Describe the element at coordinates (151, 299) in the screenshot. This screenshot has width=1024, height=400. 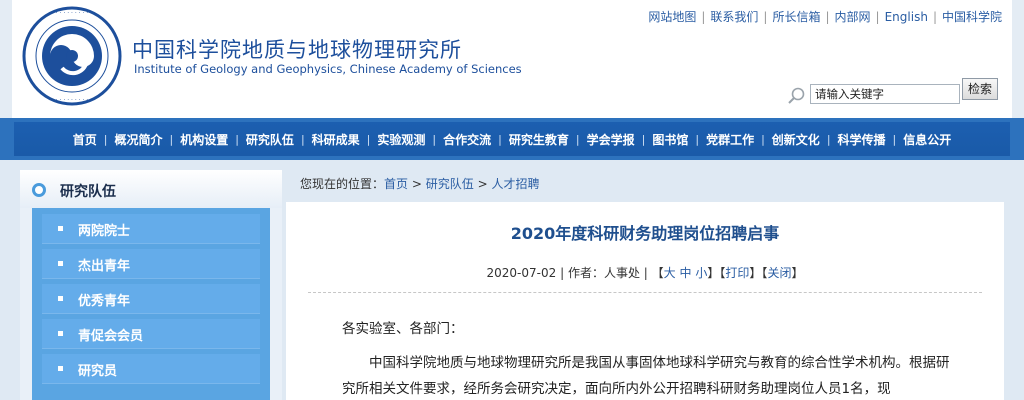
I see `sidebar-item-excellent-youth: 优秀青年` at that location.